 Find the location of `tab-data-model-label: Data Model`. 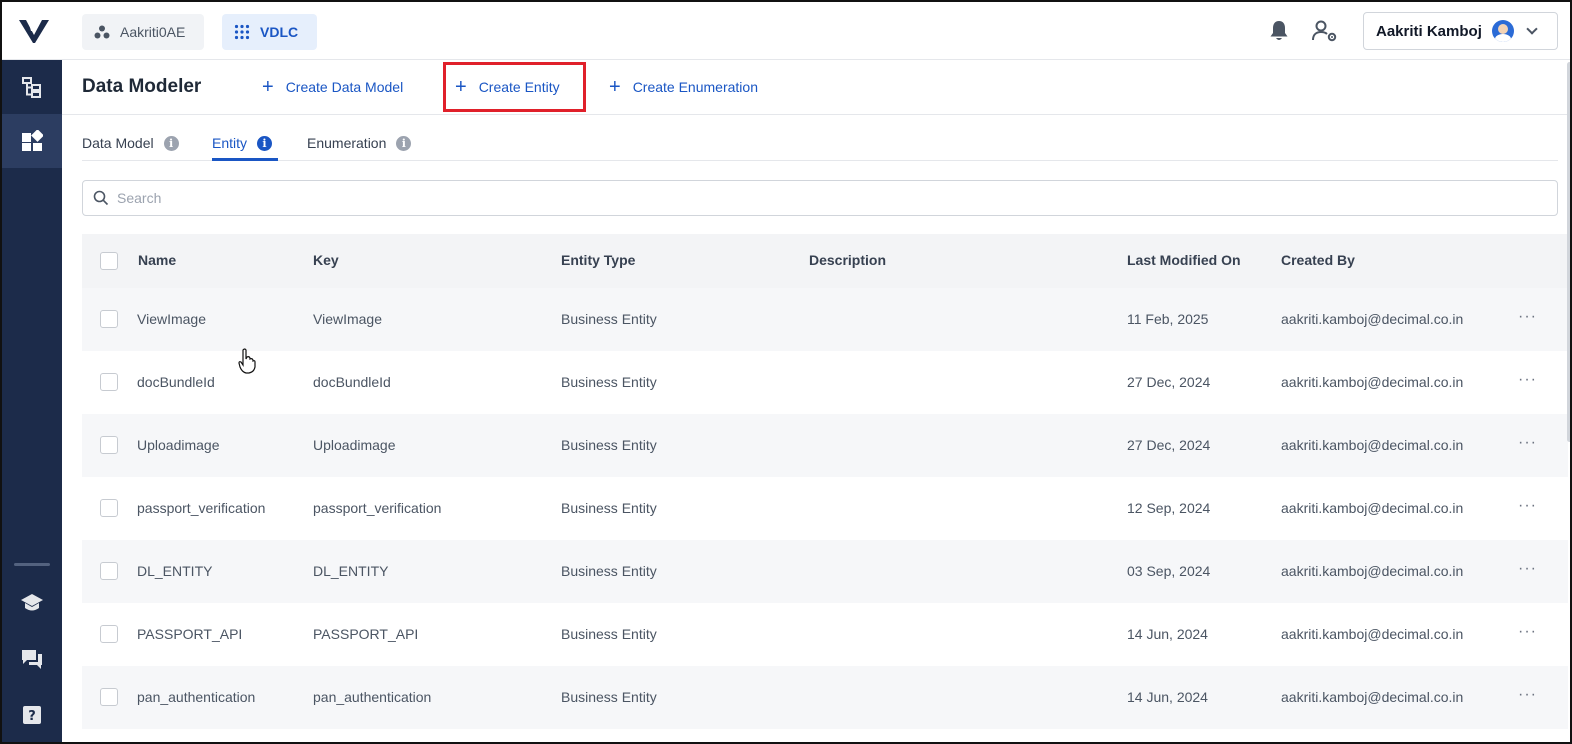

tab-data-model-label: Data Model is located at coordinates (118, 143).